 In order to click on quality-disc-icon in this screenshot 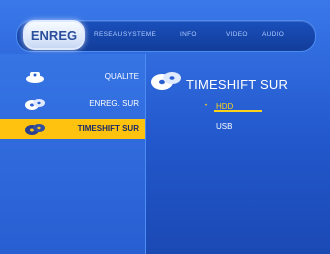, I will do `click(35, 77)`.